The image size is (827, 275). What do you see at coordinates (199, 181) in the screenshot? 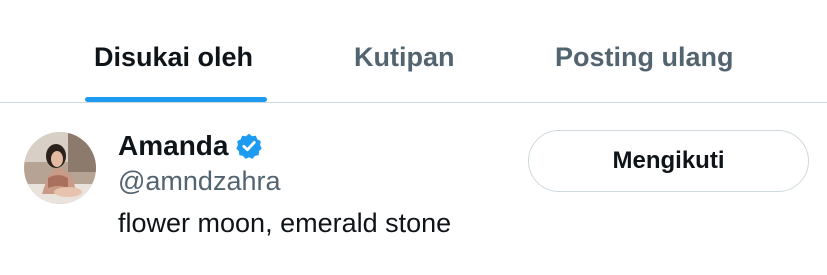
I see `user-handle: @amndzahra` at bounding box center [199, 181].